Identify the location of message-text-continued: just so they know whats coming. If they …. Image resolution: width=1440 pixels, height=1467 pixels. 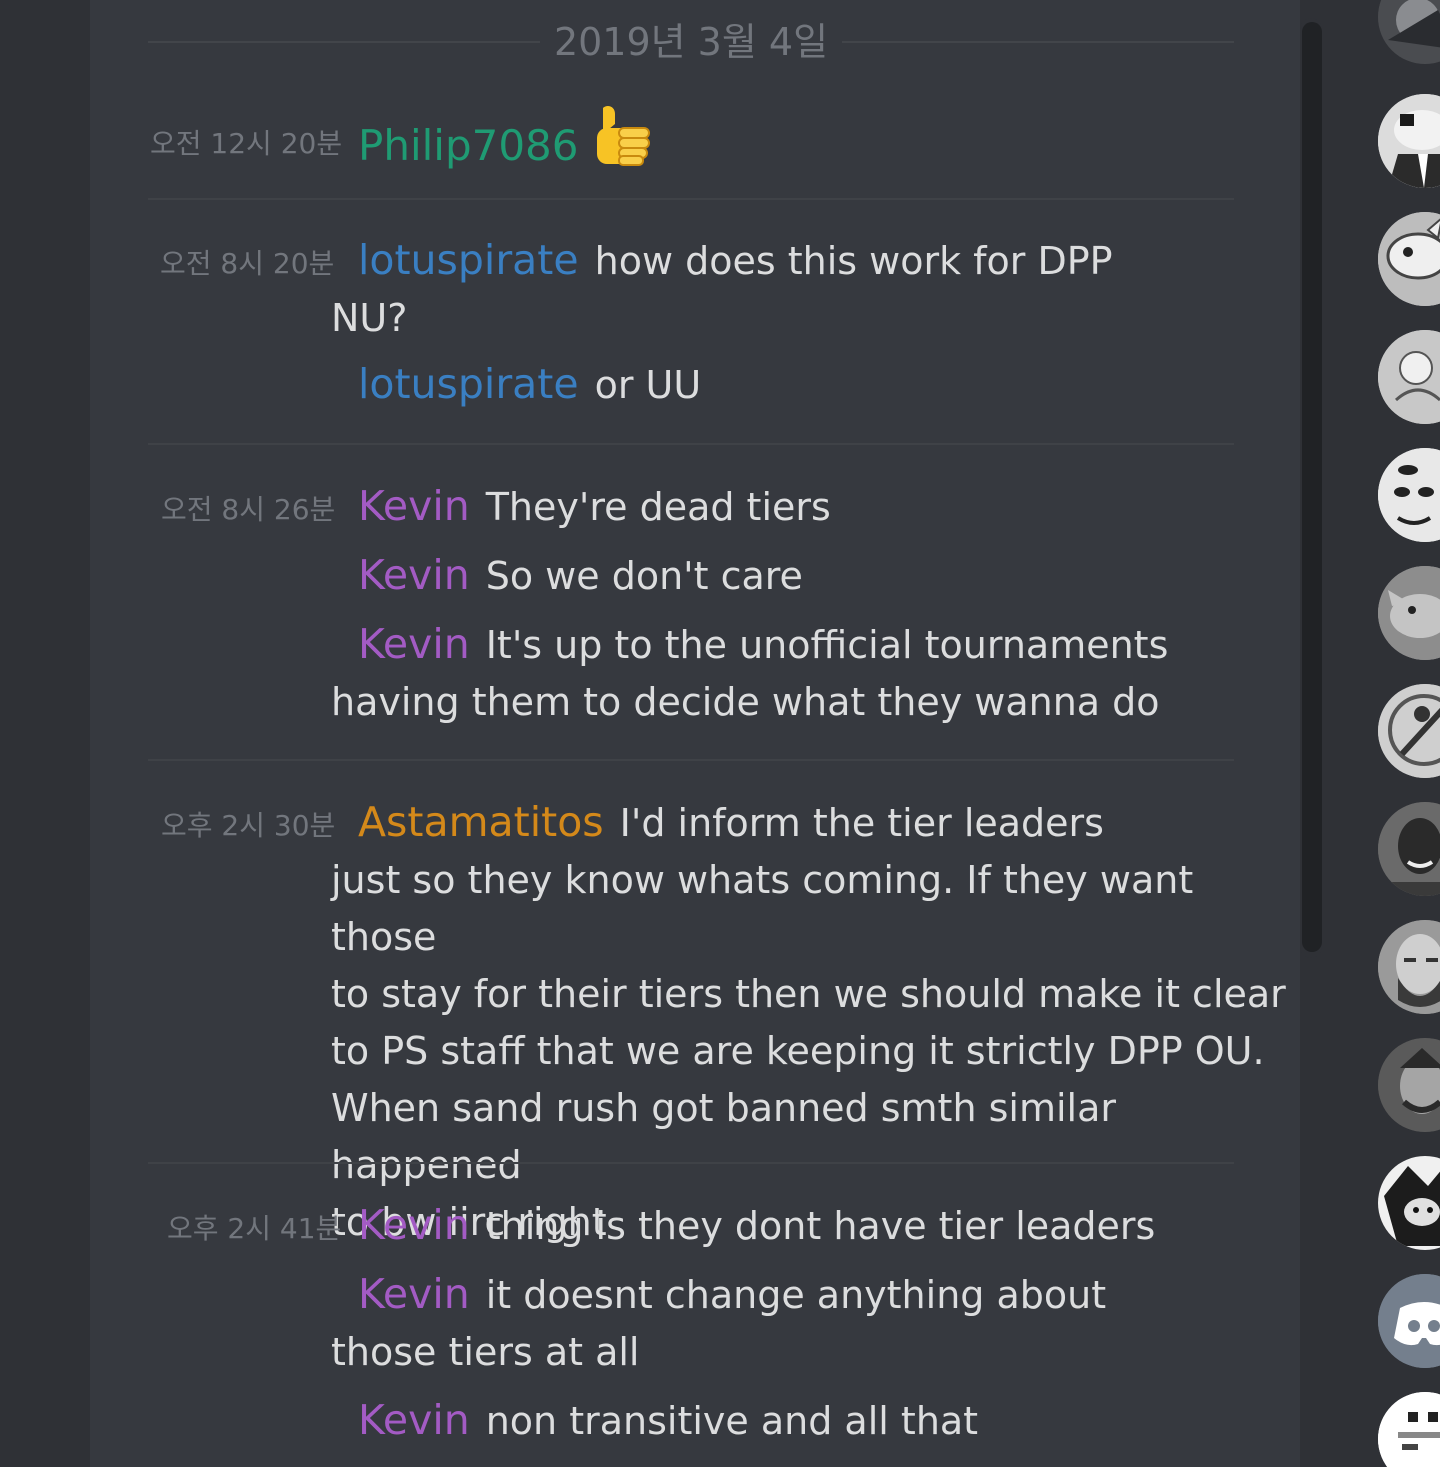
(762, 908).